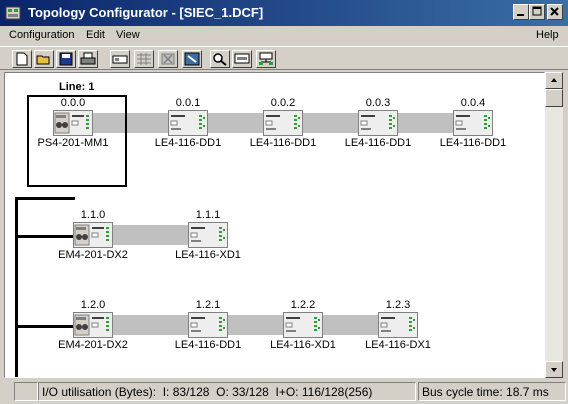  What do you see at coordinates (41, 35) in the screenshot?
I see `menu-configuration: Configuration` at bounding box center [41, 35].